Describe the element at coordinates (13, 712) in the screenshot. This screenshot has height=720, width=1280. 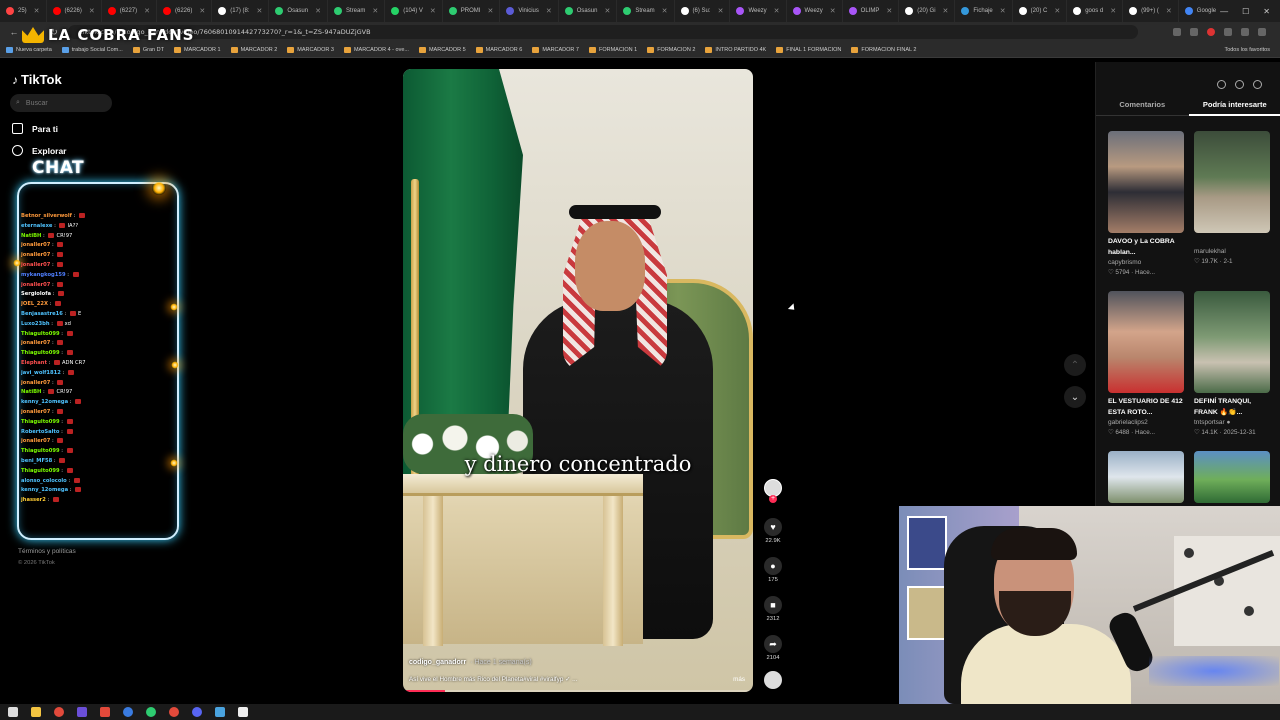
I see `windows-start-icon` at that location.